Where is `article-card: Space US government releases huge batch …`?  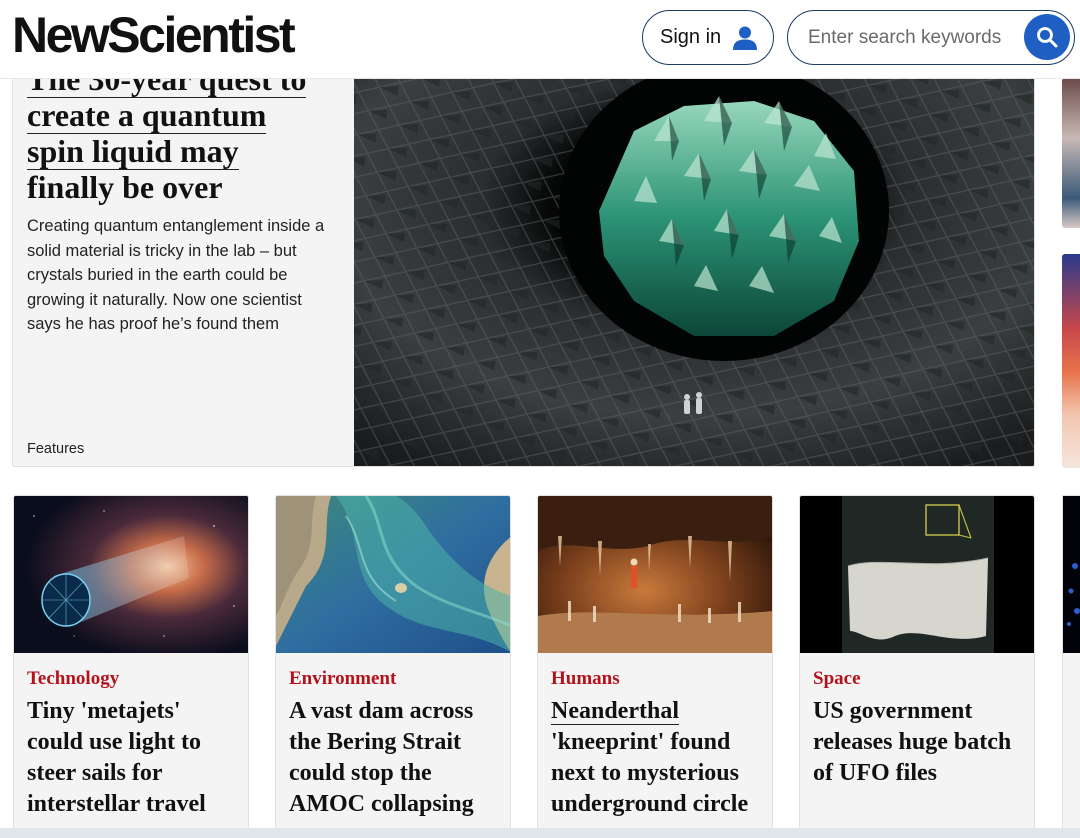 article-card: Space US government releases huge batch … is located at coordinates (917, 665).